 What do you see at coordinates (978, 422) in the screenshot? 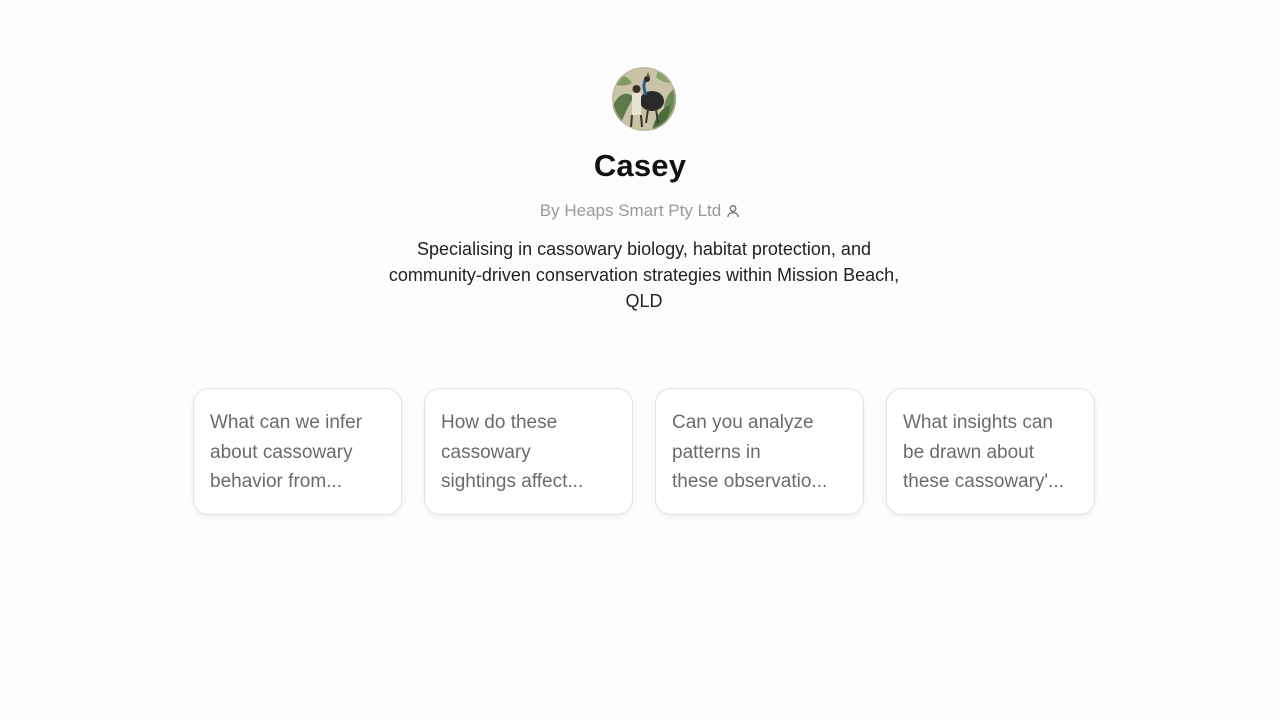
I see `starter-line: What insights can` at bounding box center [978, 422].